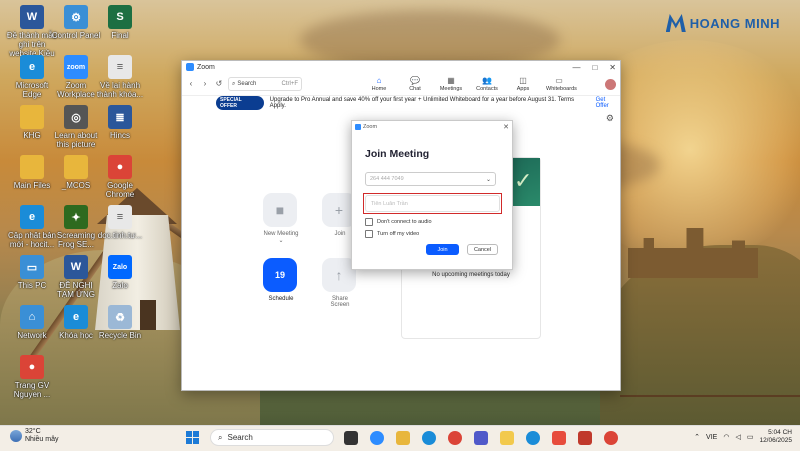 The height and width of the screenshot is (451, 800). What do you see at coordinates (711, 437) in the screenshot?
I see `language-indicator: VIE` at bounding box center [711, 437].